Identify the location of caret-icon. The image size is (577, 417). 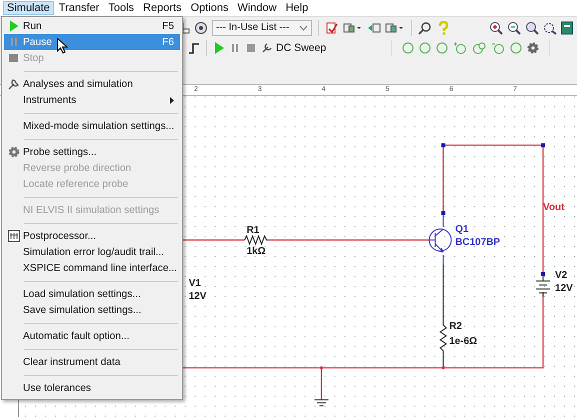
(303, 27).